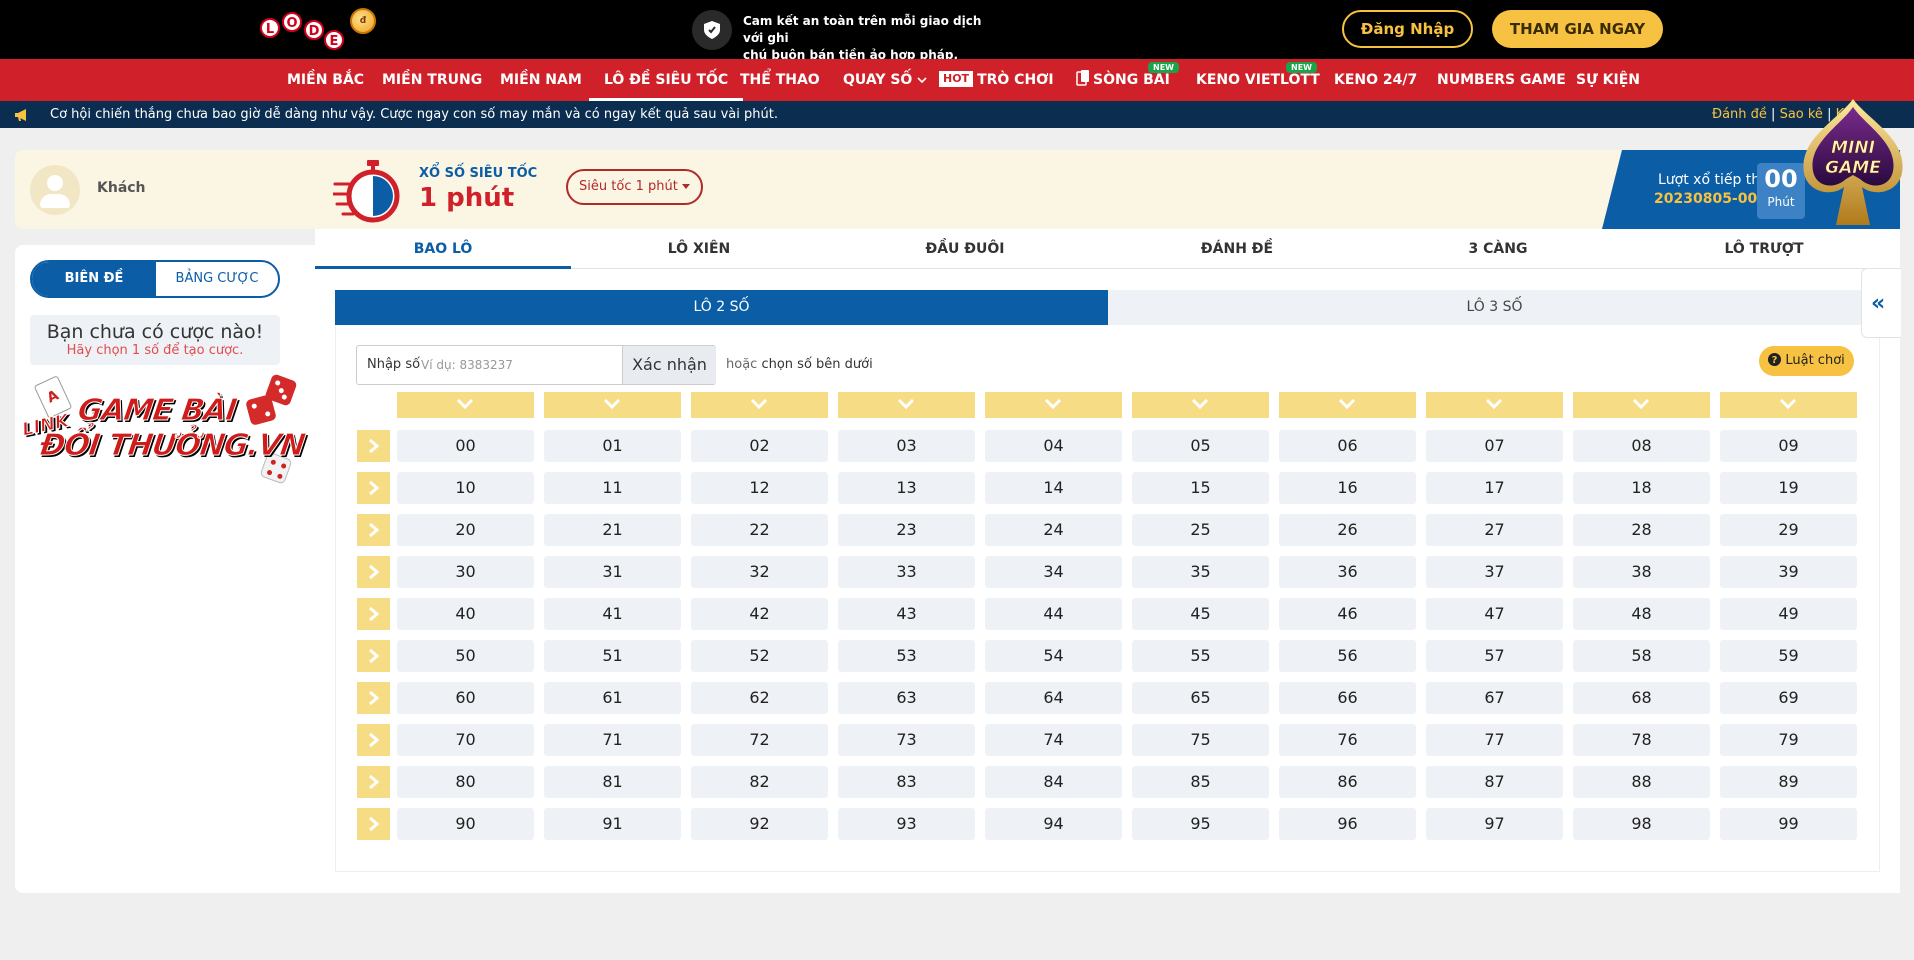  Describe the element at coordinates (1641, 656) in the screenshot. I see `number-cell: 58` at that location.